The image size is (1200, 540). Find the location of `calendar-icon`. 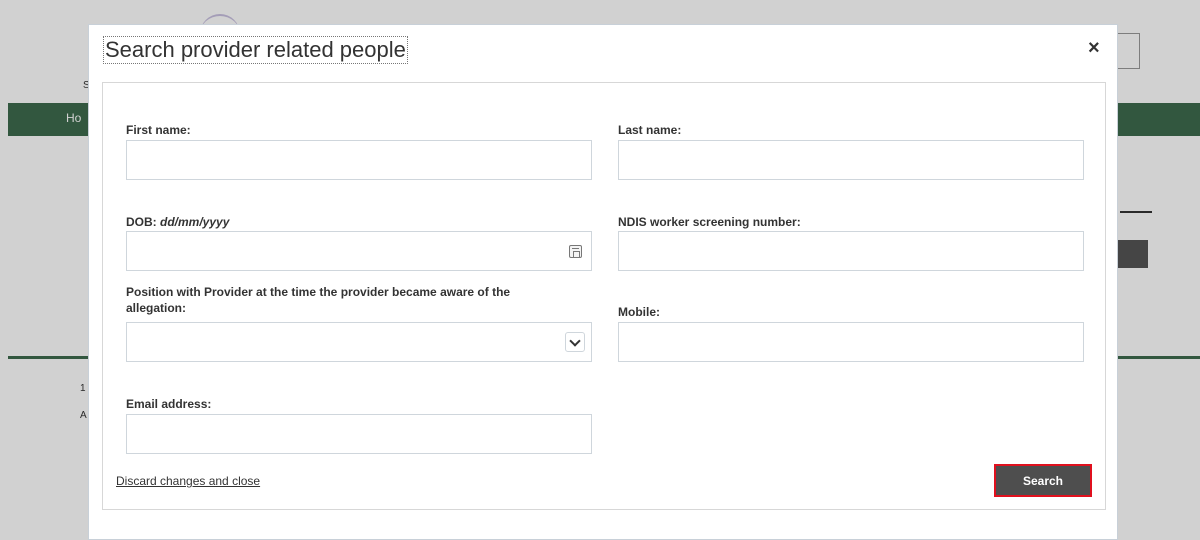

calendar-icon is located at coordinates (575, 251).